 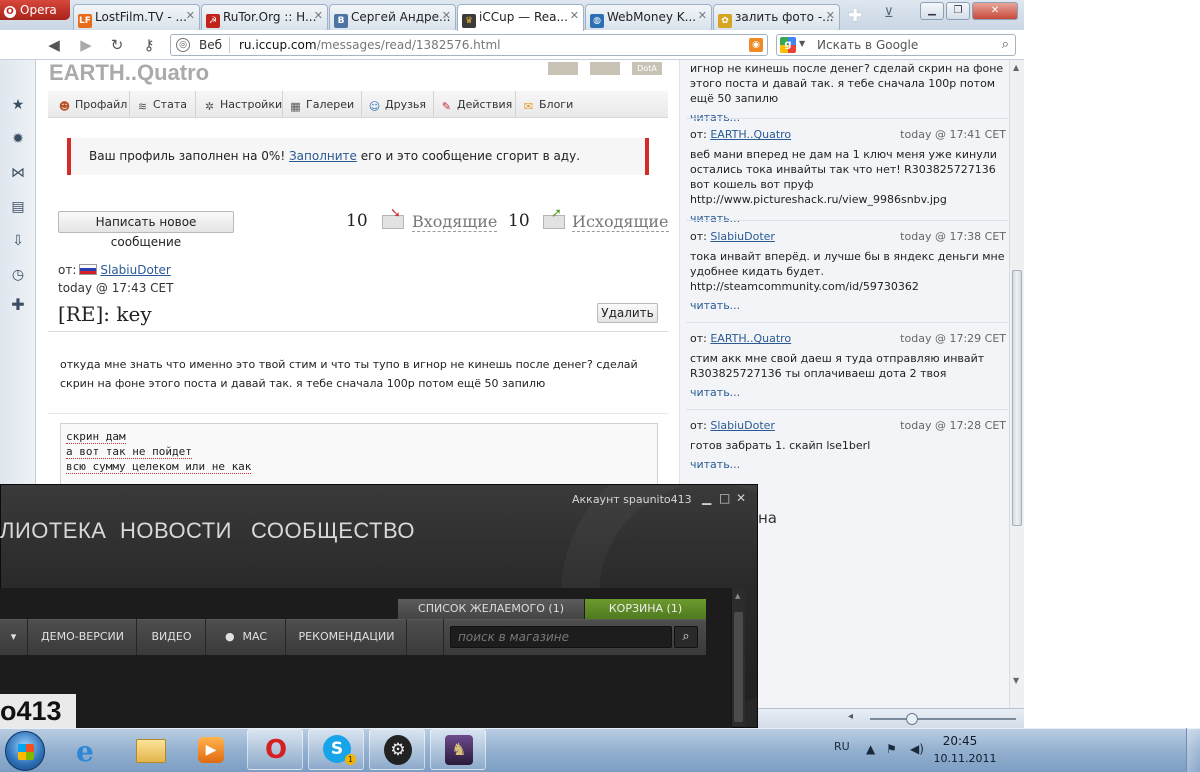 What do you see at coordinates (645, 609) in the screenshot?
I see `cart-tab: КОРЗИНА (1)` at bounding box center [645, 609].